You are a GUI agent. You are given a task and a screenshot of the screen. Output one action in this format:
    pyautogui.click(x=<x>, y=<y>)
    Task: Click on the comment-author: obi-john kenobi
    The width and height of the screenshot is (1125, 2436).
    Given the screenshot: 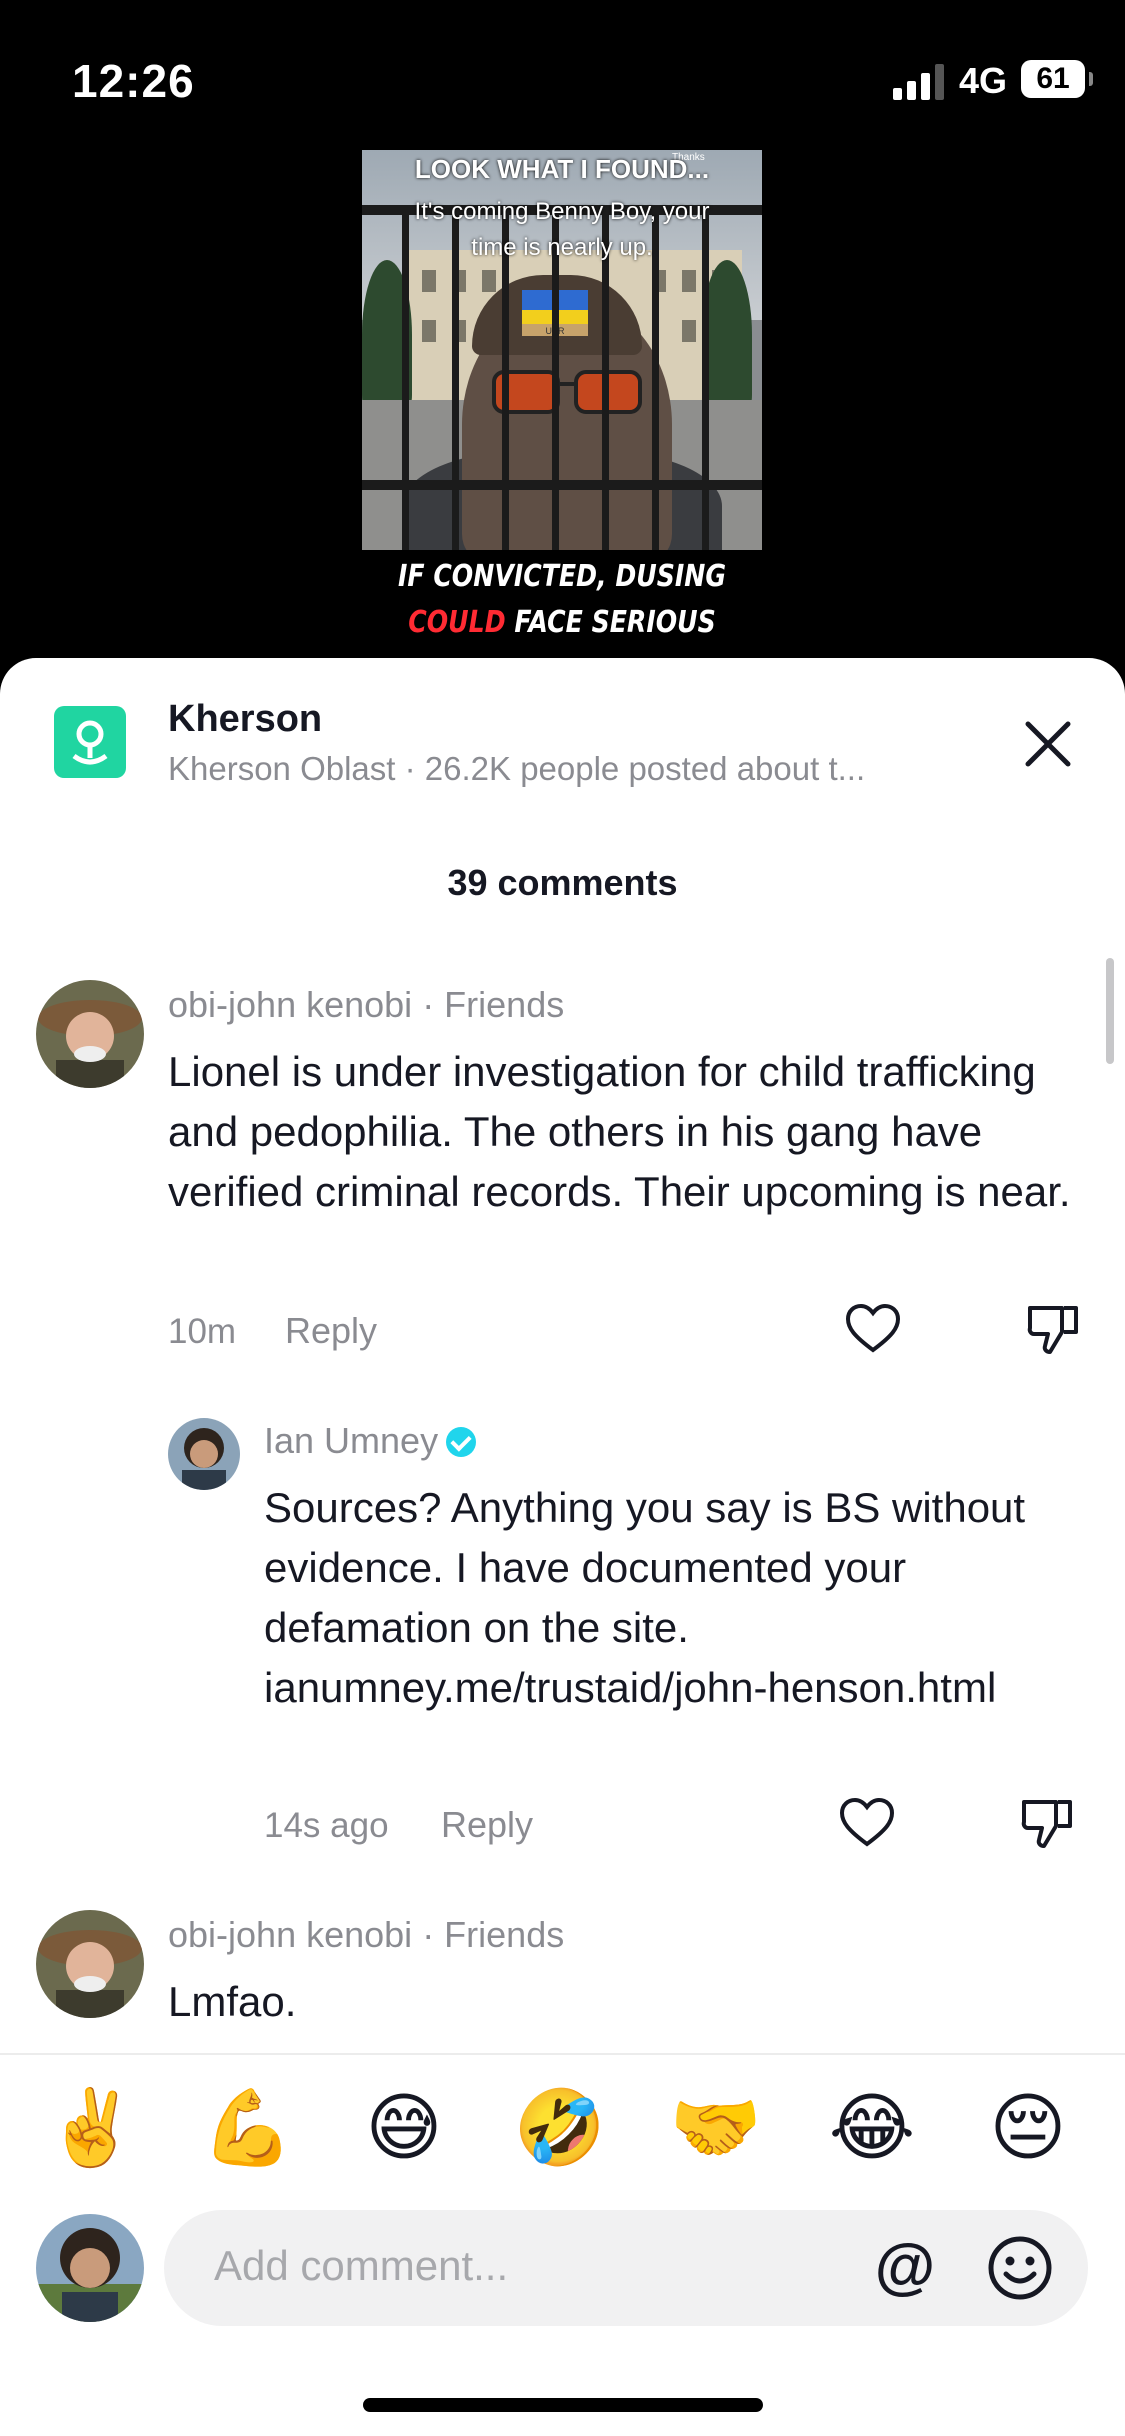 What is the action you would take?
    pyautogui.click(x=290, y=1934)
    